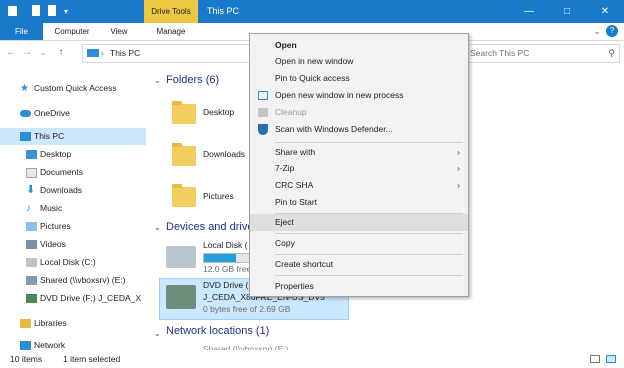 This screenshot has height=368, width=624. I want to click on downloads-folder-icon, so click(184, 154).